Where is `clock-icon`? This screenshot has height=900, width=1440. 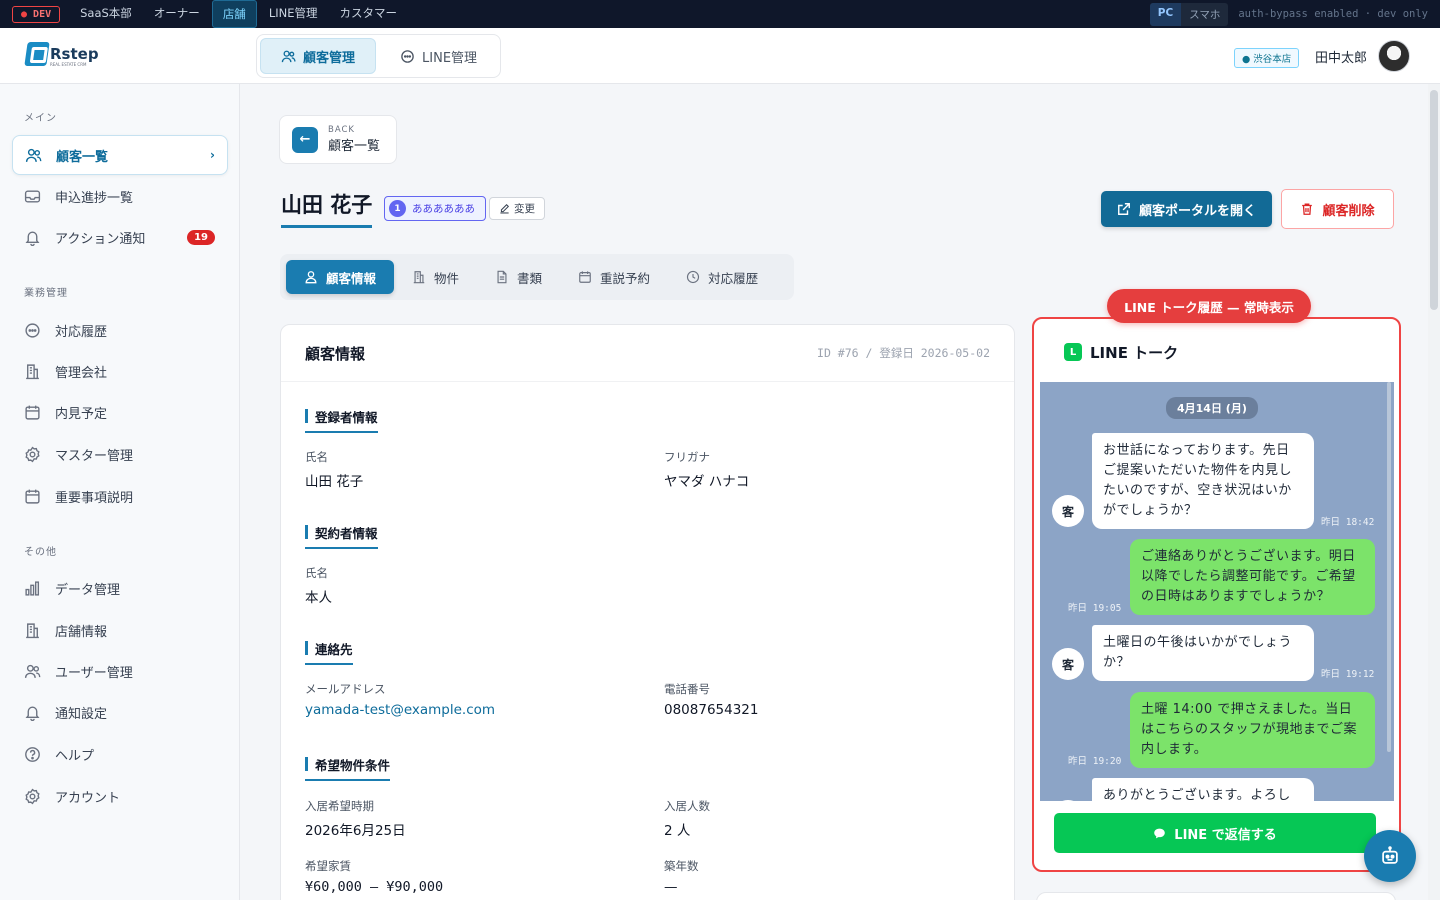
clock-icon is located at coordinates (693, 277).